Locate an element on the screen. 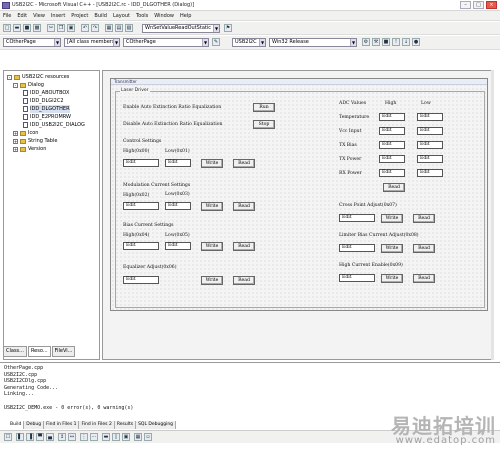 The image size is (500, 457). menu-view: View is located at coordinates (39, 16).